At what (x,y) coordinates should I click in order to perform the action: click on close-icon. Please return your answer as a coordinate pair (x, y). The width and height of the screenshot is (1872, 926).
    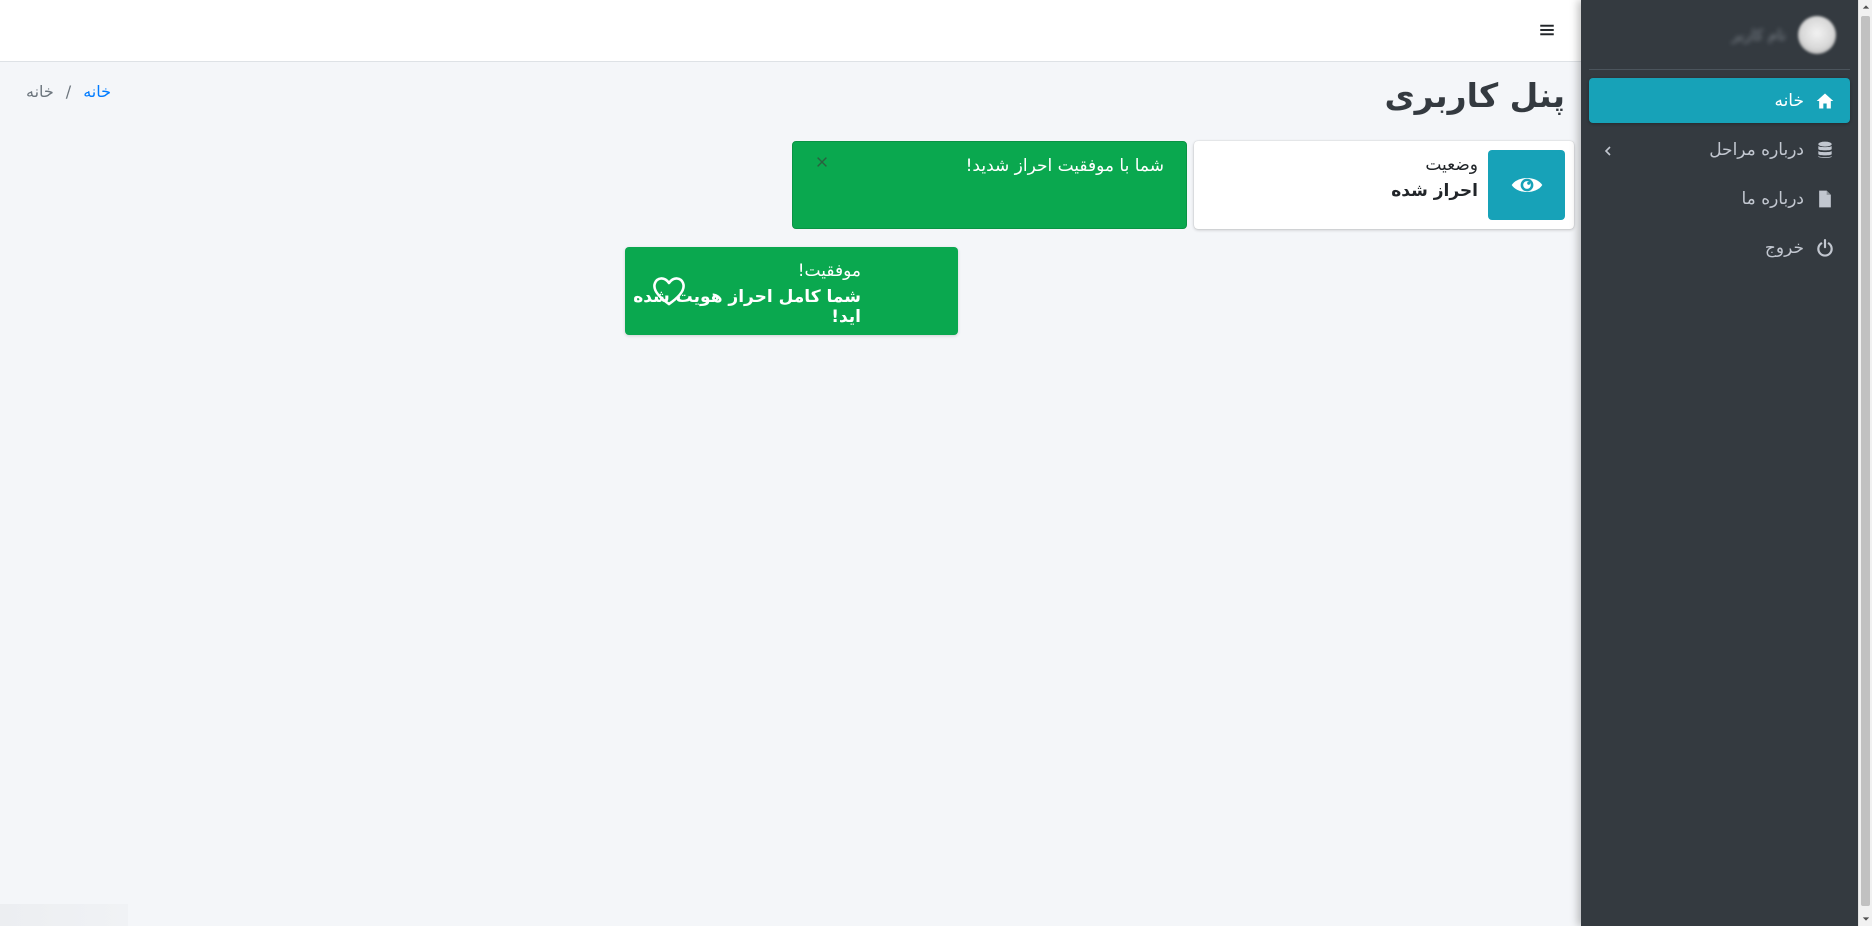
    Looking at the image, I should click on (821, 162).